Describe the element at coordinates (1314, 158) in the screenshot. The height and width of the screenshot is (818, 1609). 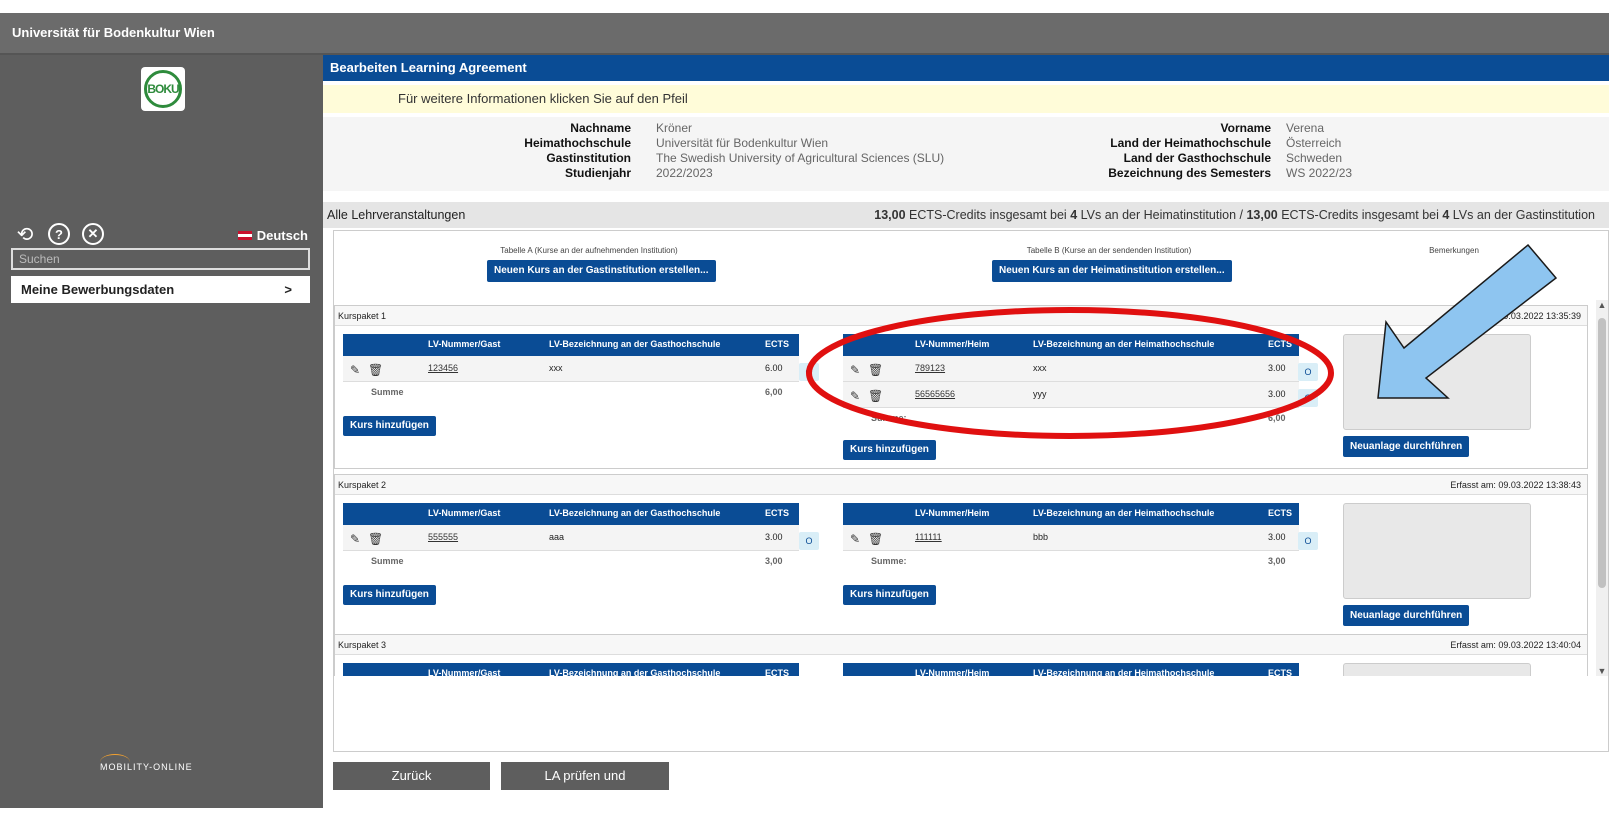
I see `land-gast-value: Schweden` at that location.